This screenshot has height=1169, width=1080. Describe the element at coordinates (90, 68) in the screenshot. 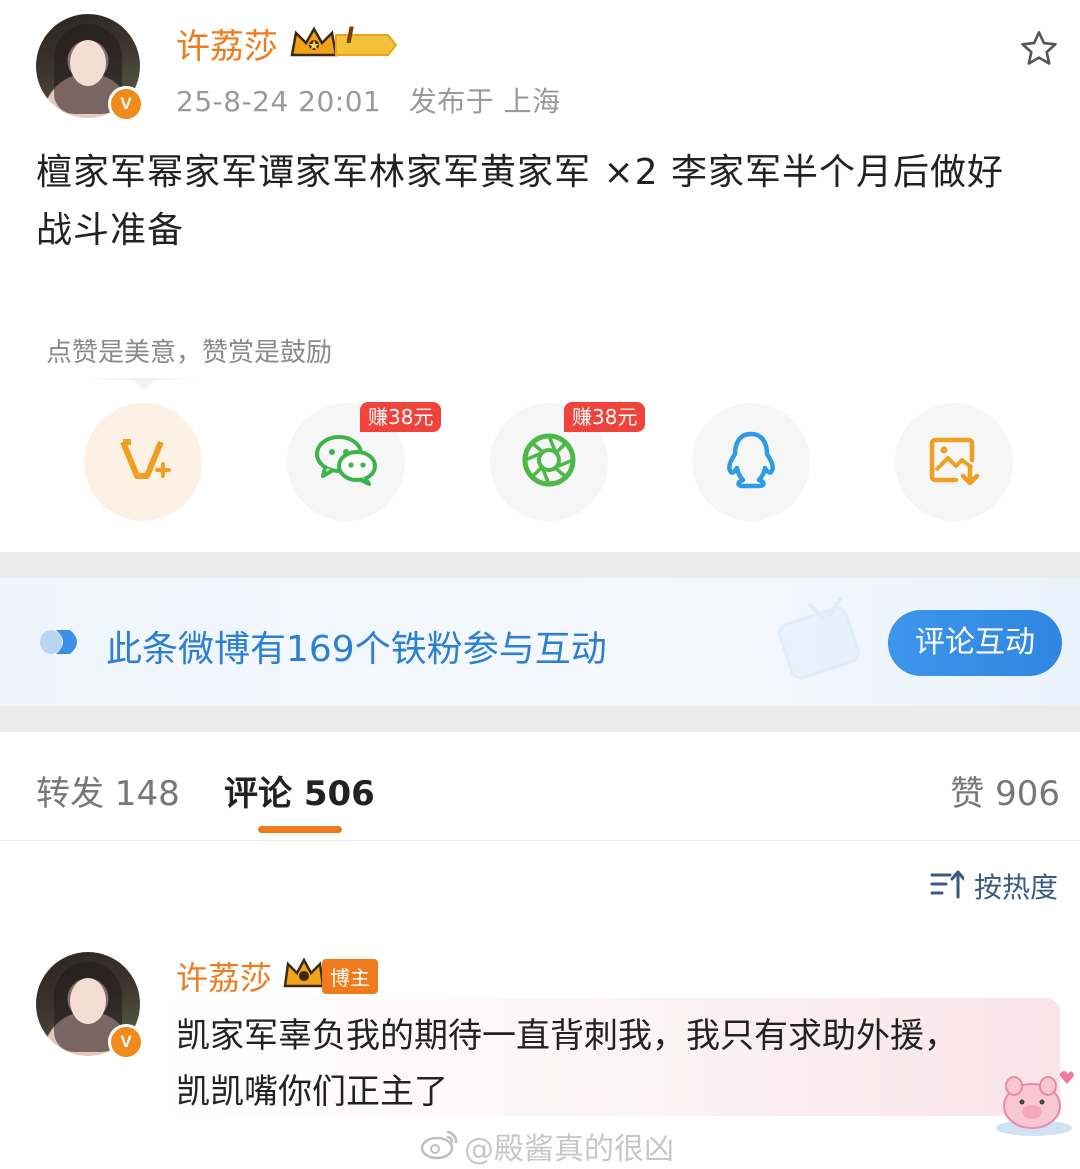

I see `author-avatar: V` at that location.